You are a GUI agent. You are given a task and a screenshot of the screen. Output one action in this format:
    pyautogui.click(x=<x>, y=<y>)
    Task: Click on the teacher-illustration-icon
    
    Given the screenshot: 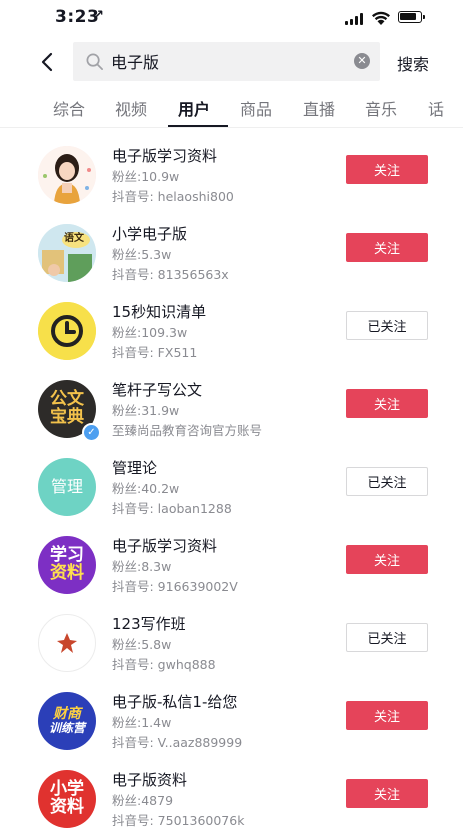 What is the action you would take?
    pyautogui.click(x=67, y=175)
    